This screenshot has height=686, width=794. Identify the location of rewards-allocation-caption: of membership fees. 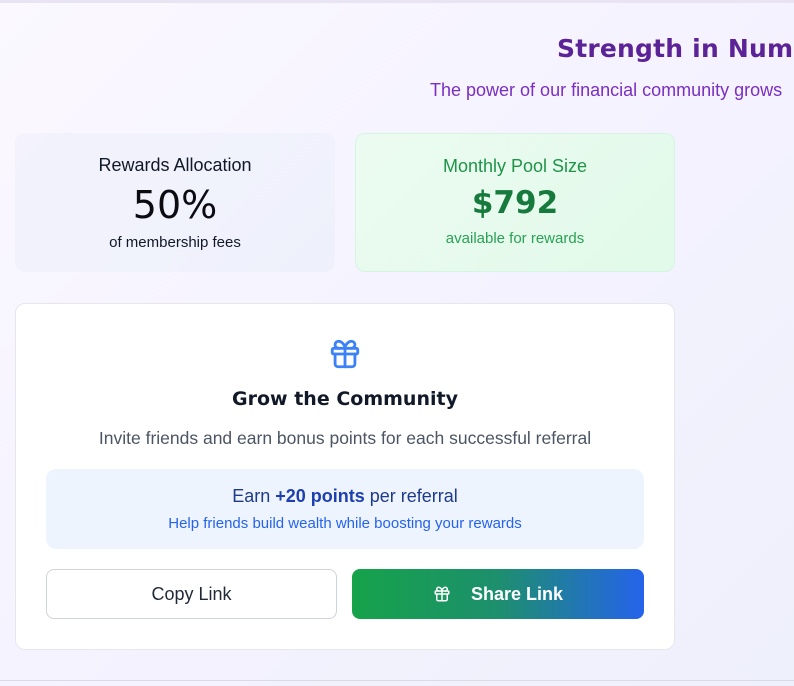
(175, 242).